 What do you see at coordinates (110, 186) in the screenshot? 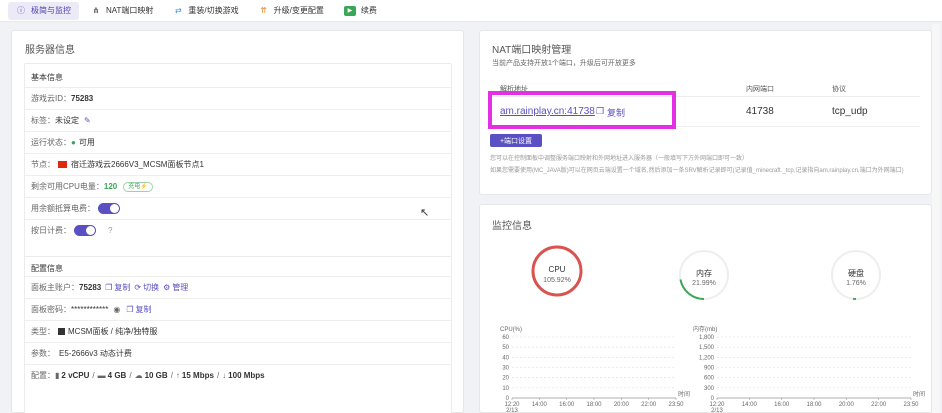
I see `cpu-credit-value: 120` at bounding box center [110, 186].